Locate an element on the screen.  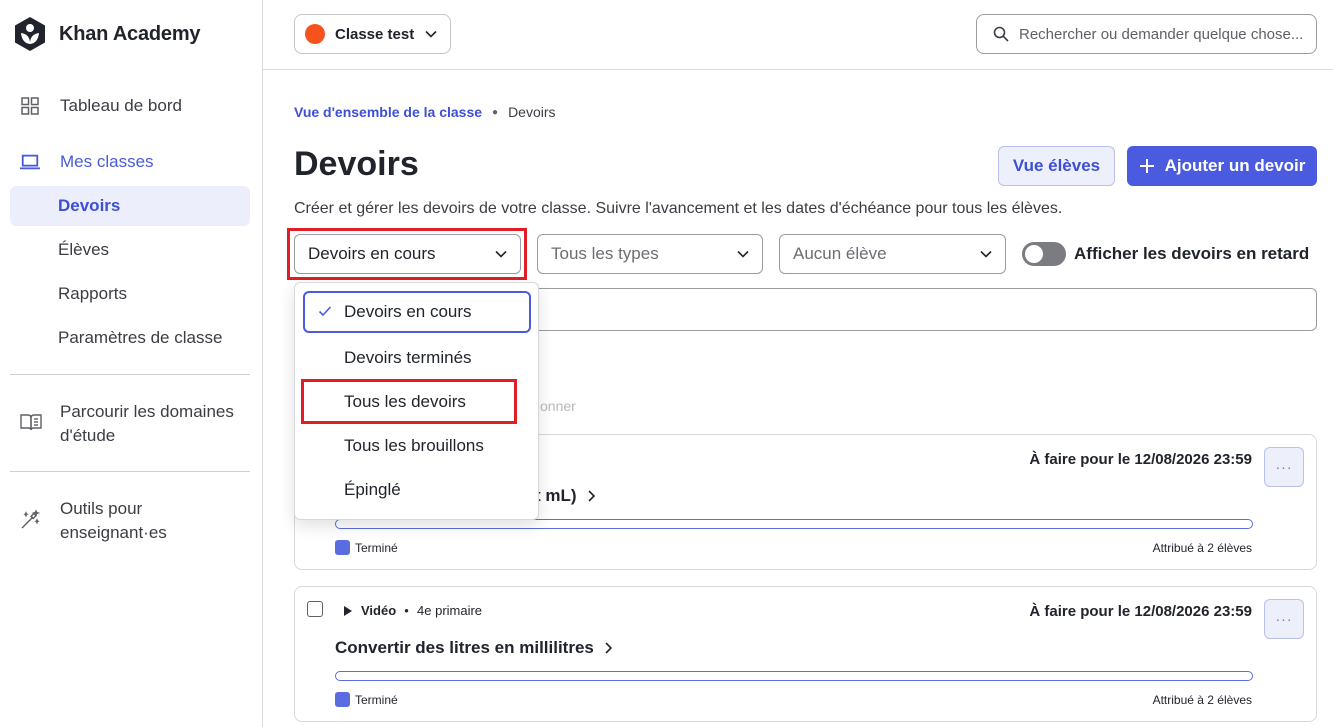
assignment-title-link: t mL) is located at coordinates (566, 496).